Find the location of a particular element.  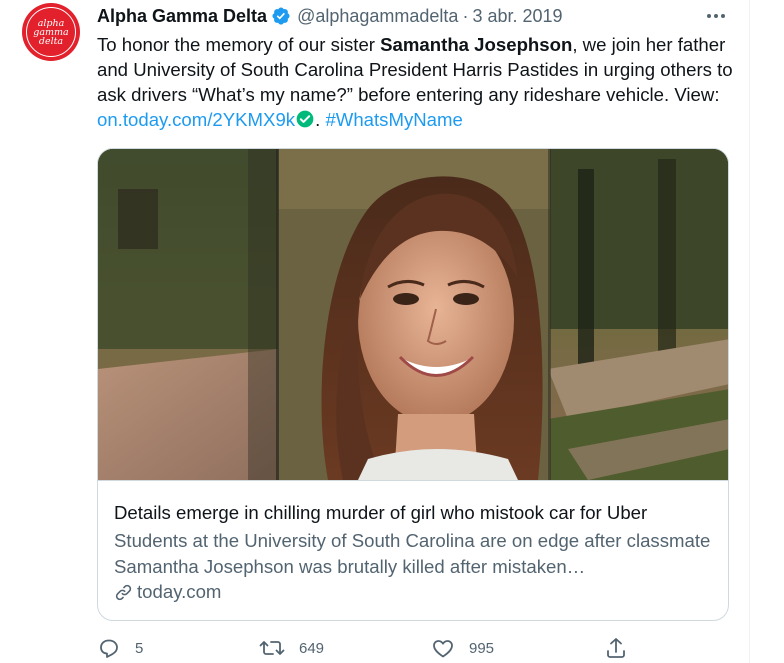

more-icon is located at coordinates (716, 16).